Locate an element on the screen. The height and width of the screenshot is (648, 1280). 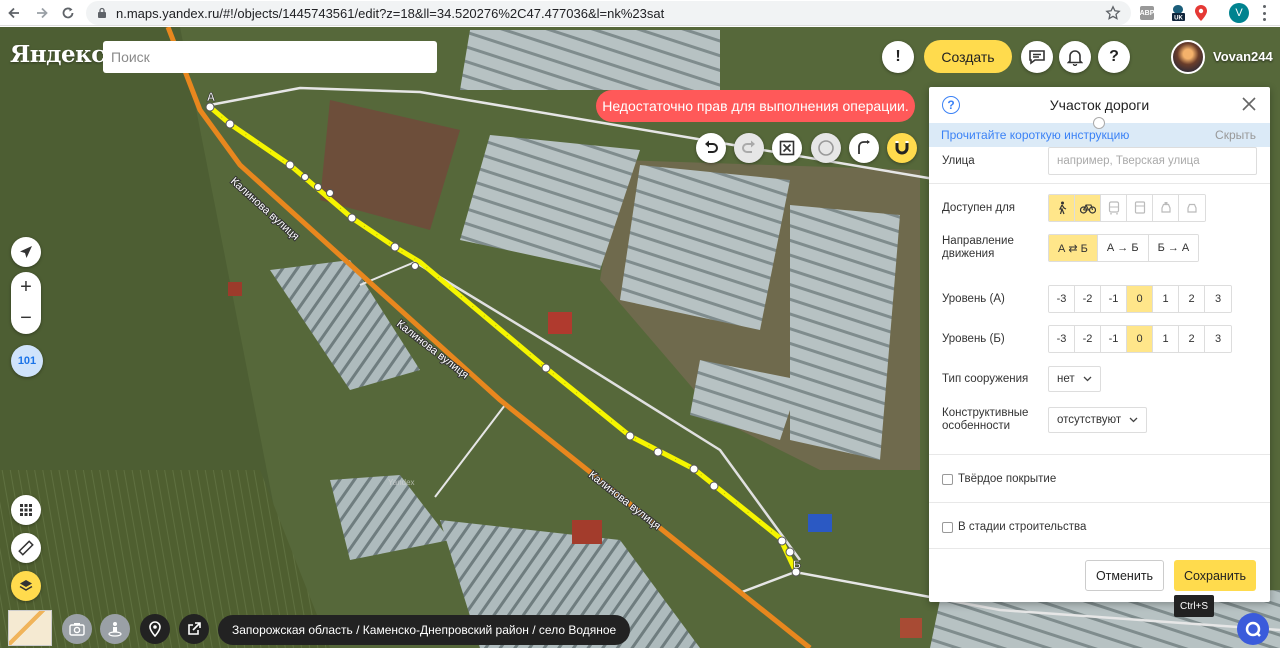
level-a-option: -1 is located at coordinates (1114, 299).